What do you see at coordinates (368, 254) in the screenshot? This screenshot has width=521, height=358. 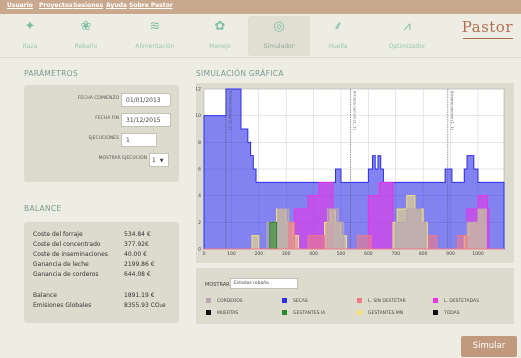 I see `x-tick-label: 600` at bounding box center [368, 254].